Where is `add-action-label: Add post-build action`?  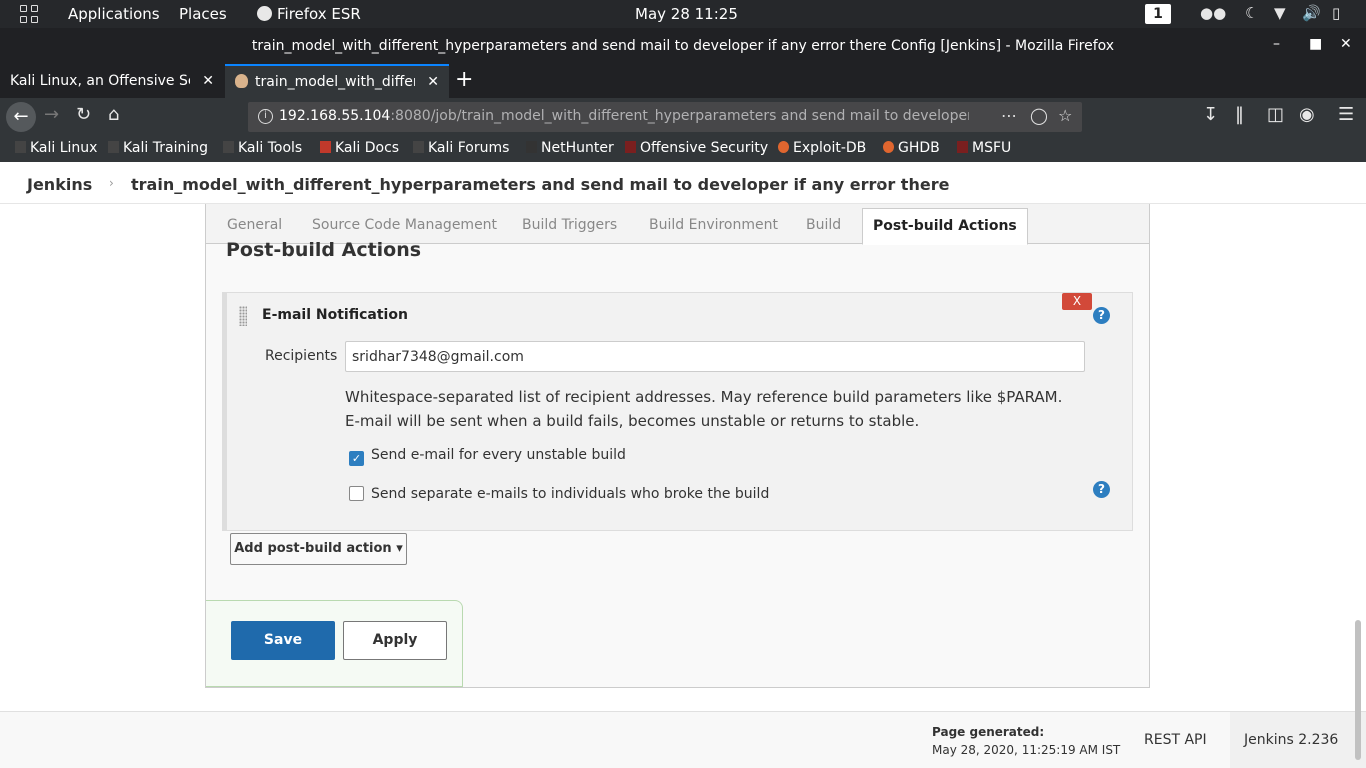 add-action-label: Add post-build action is located at coordinates (313, 548).